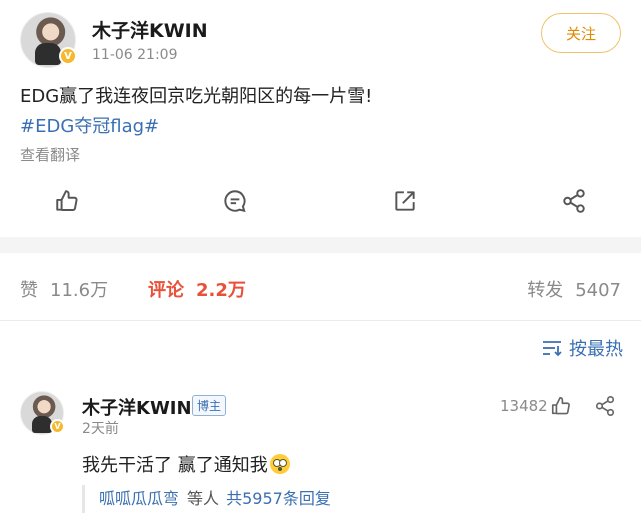 This screenshot has width=641, height=521. Describe the element at coordinates (137, 407) in the screenshot. I see `commenter-name: 木子洋KWIN` at that location.